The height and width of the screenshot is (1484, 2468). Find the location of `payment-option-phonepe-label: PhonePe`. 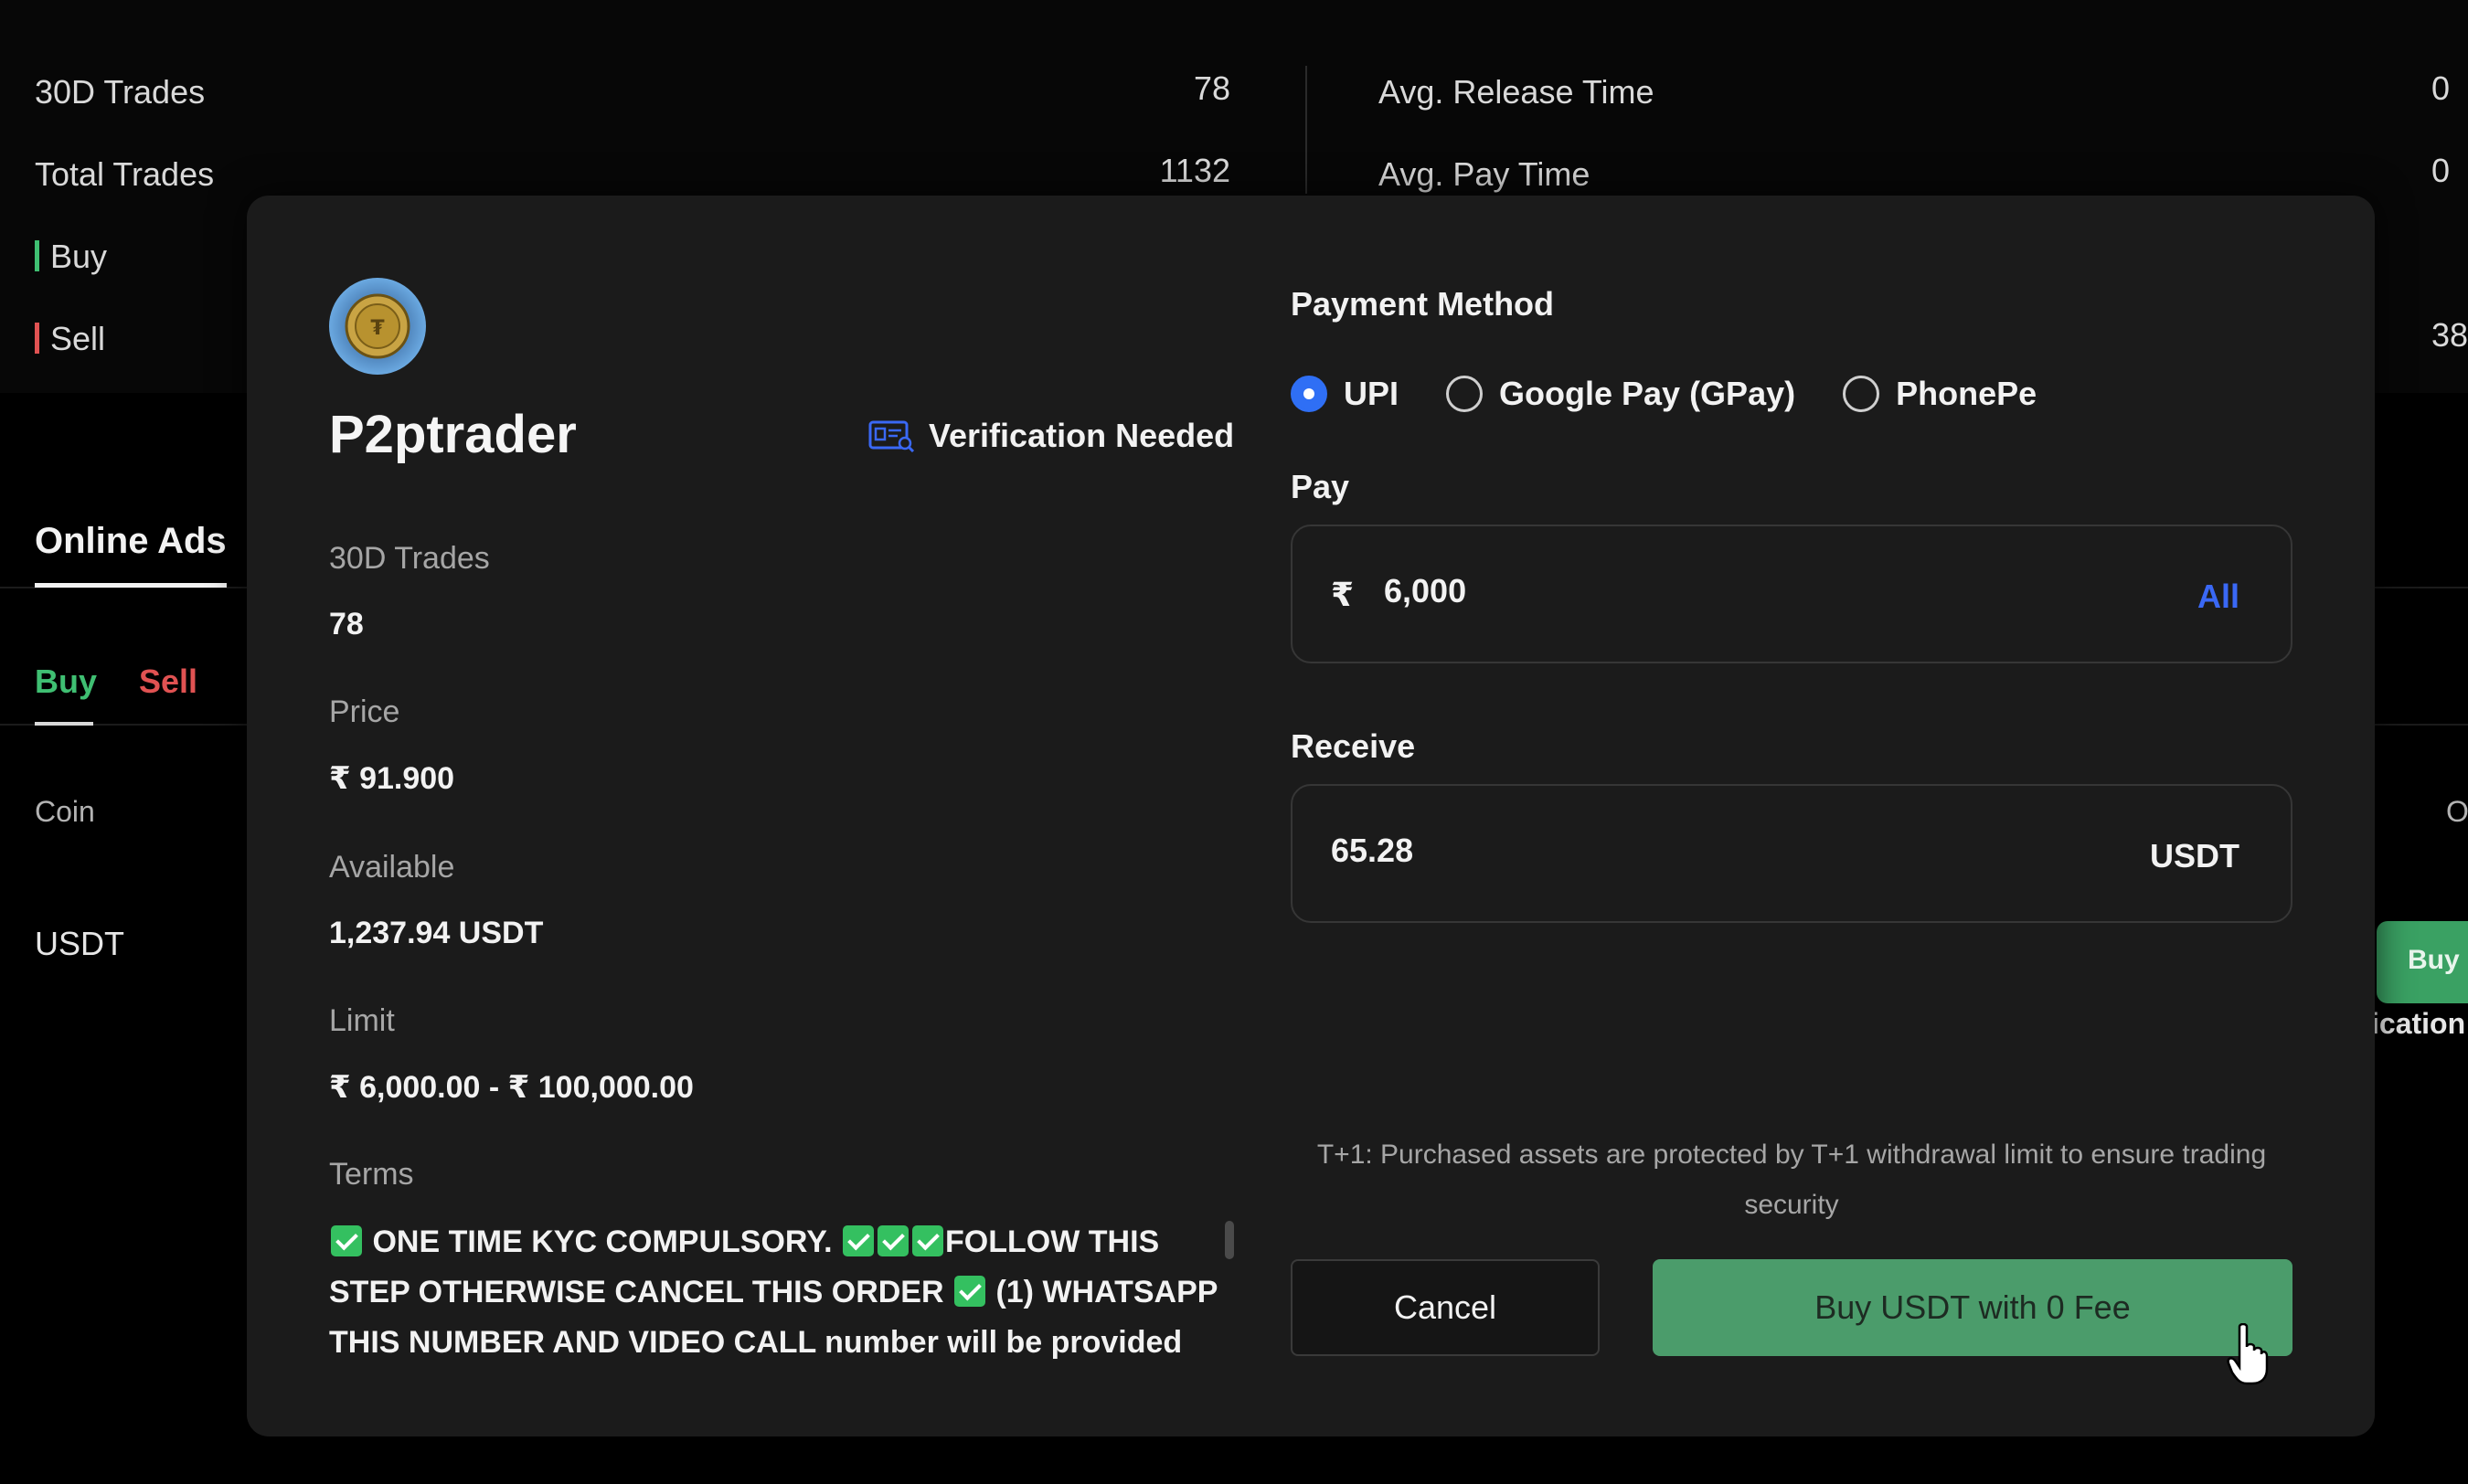

payment-option-phonepe-label: PhonePe is located at coordinates (1966, 394).